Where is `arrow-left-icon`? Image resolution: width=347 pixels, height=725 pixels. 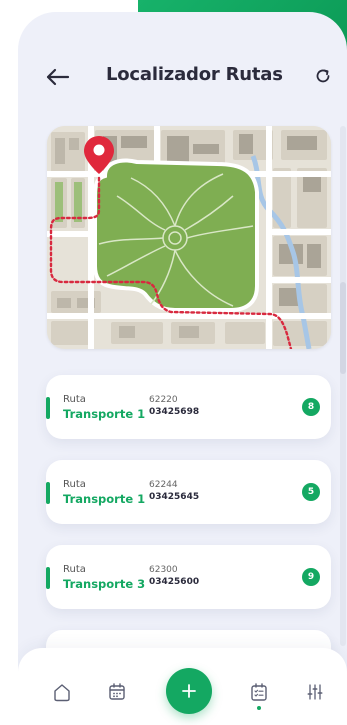
arrow-left-icon is located at coordinates (58, 77).